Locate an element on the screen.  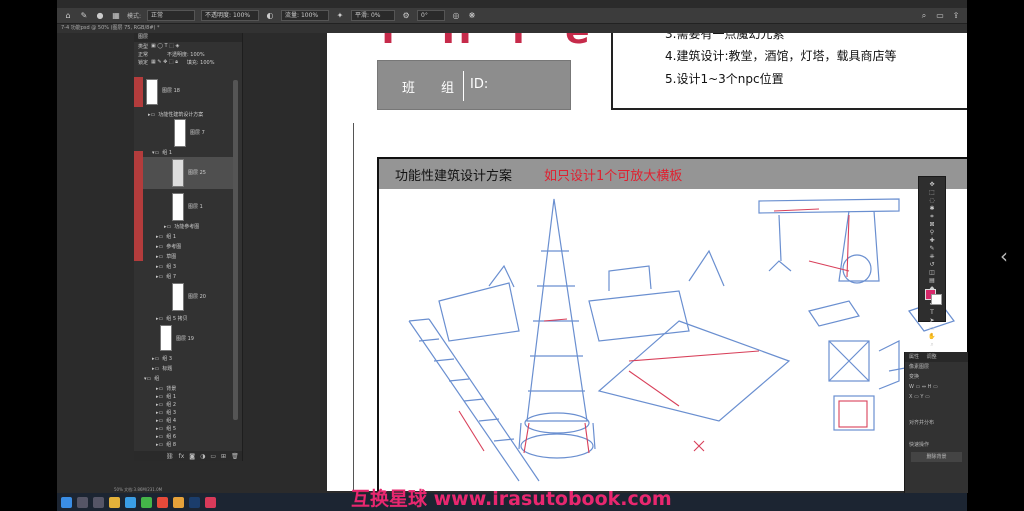
layer-opacity: 不透明度: 100% is located at coordinates (186, 54).